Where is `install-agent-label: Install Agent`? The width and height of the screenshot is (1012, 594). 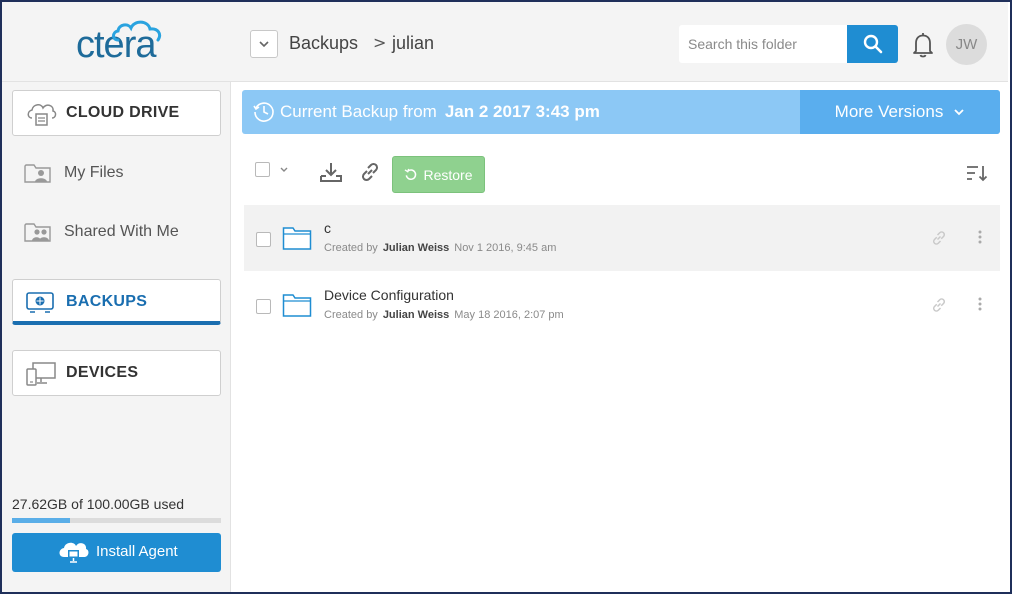 install-agent-label: Install Agent is located at coordinates (137, 551).